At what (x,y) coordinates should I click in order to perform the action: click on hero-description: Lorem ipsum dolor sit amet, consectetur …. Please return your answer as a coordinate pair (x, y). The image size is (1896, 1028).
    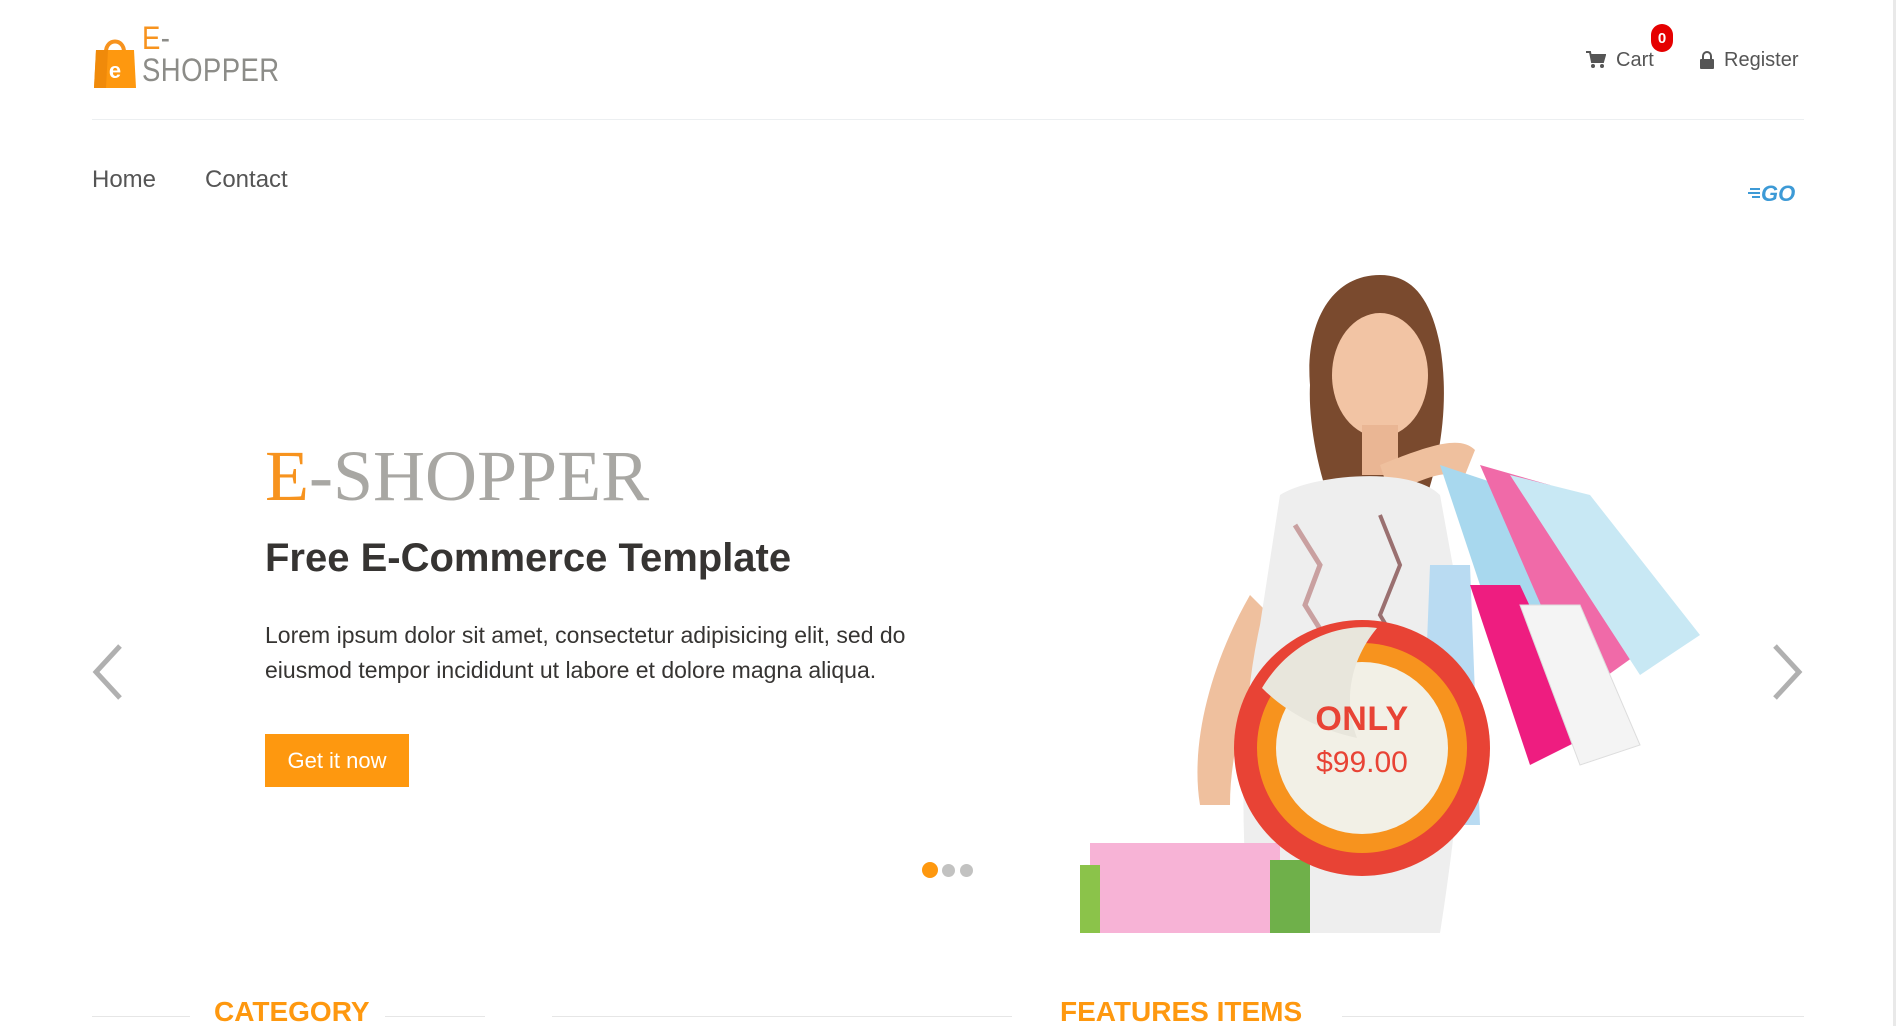
    Looking at the image, I should click on (585, 652).